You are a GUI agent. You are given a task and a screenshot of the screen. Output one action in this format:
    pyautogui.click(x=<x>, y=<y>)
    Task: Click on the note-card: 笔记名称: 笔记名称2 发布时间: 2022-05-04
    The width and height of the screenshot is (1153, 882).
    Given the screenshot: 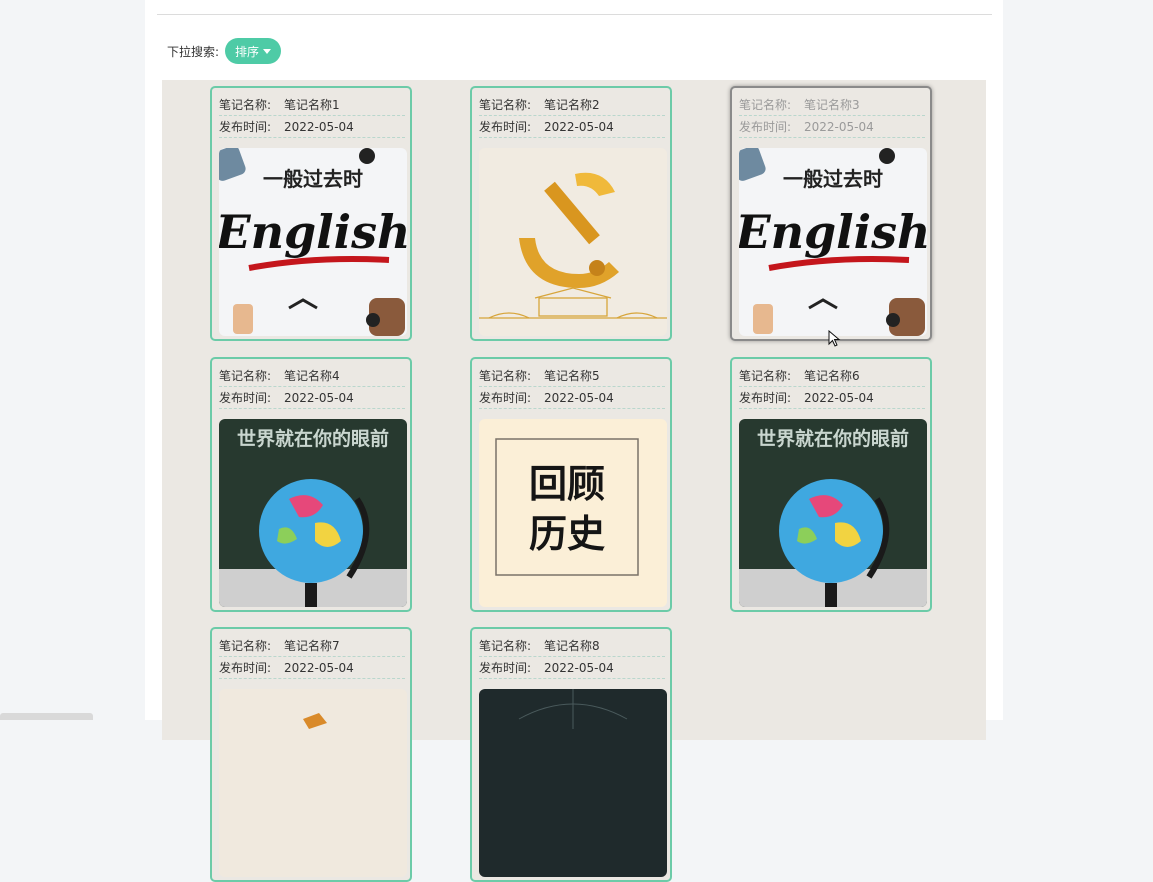 What is the action you would take?
    pyautogui.click(x=571, y=213)
    